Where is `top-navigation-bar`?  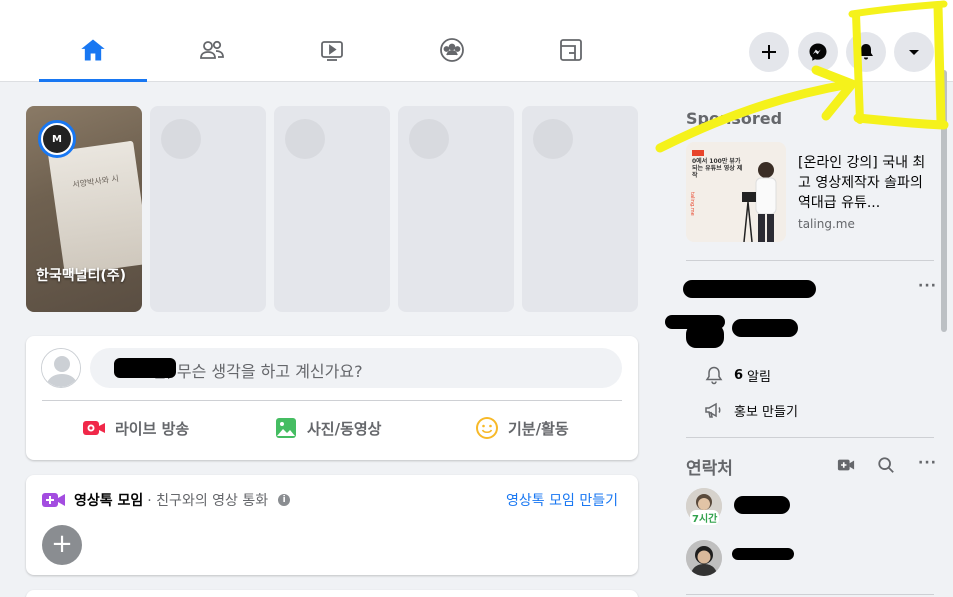
top-navigation-bar is located at coordinates (476, 41).